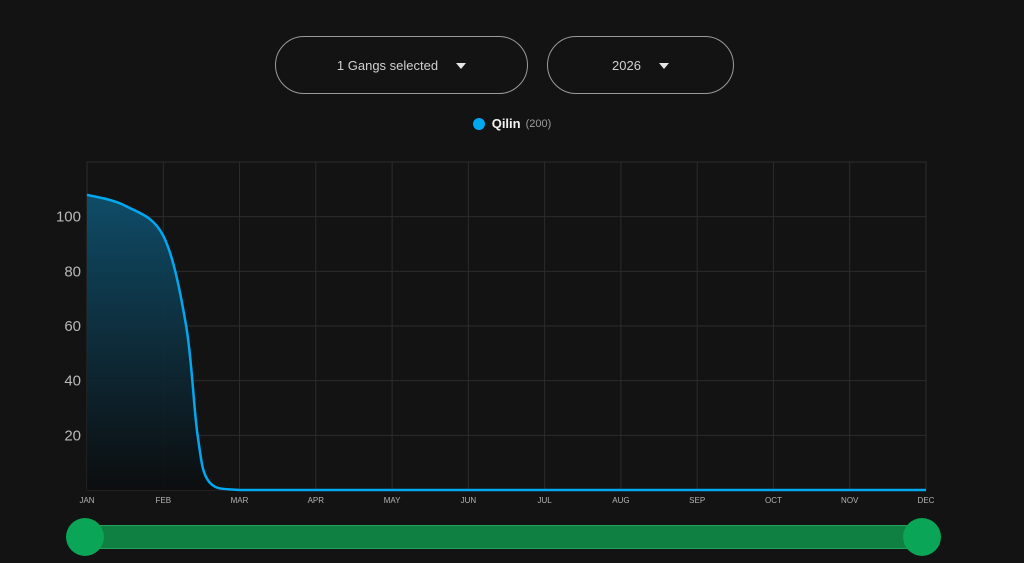 The width and height of the screenshot is (1024, 563). I want to click on y-tick-label: 80, so click(72, 271).